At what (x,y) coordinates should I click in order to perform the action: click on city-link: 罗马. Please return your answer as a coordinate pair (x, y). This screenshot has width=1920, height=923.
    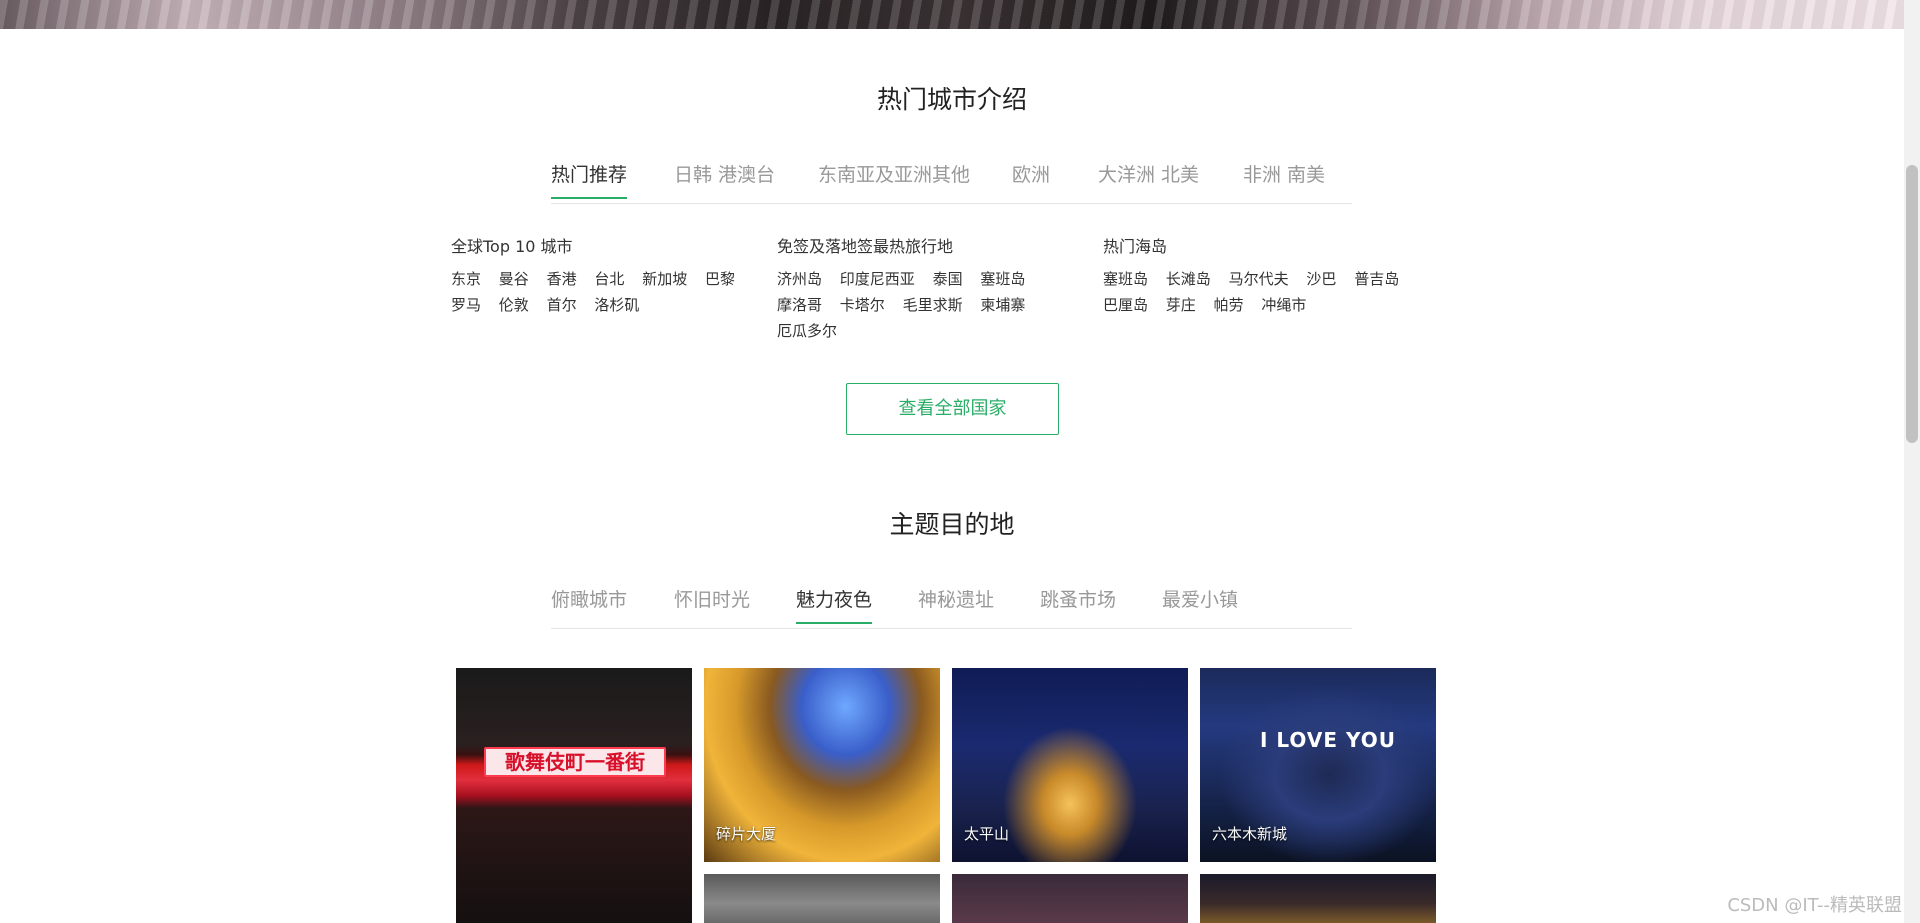
    Looking at the image, I should click on (466, 304).